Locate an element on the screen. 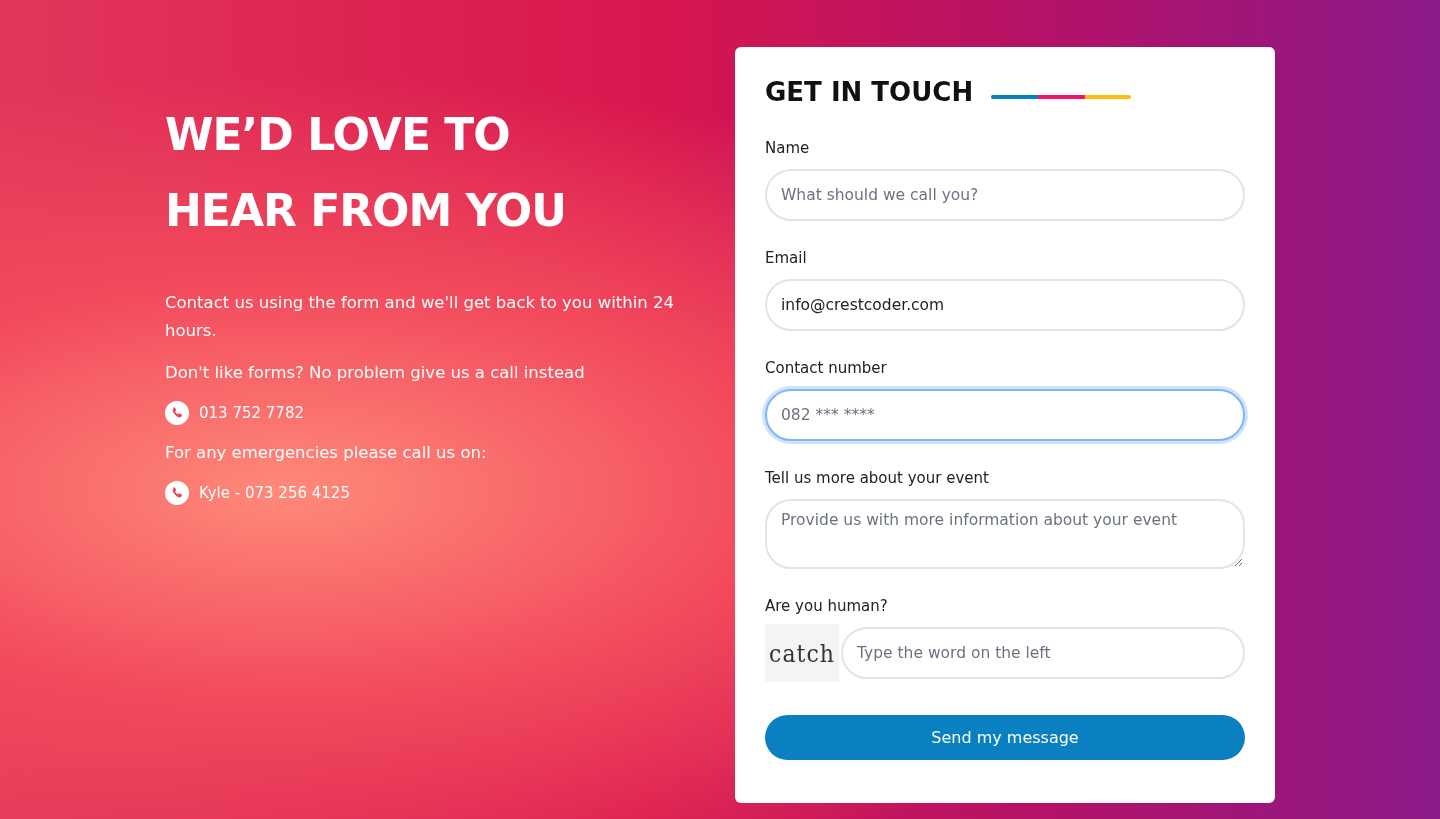 This screenshot has height=819, width=1440. input-field: info@crestcoder.com is located at coordinates (1005, 305).